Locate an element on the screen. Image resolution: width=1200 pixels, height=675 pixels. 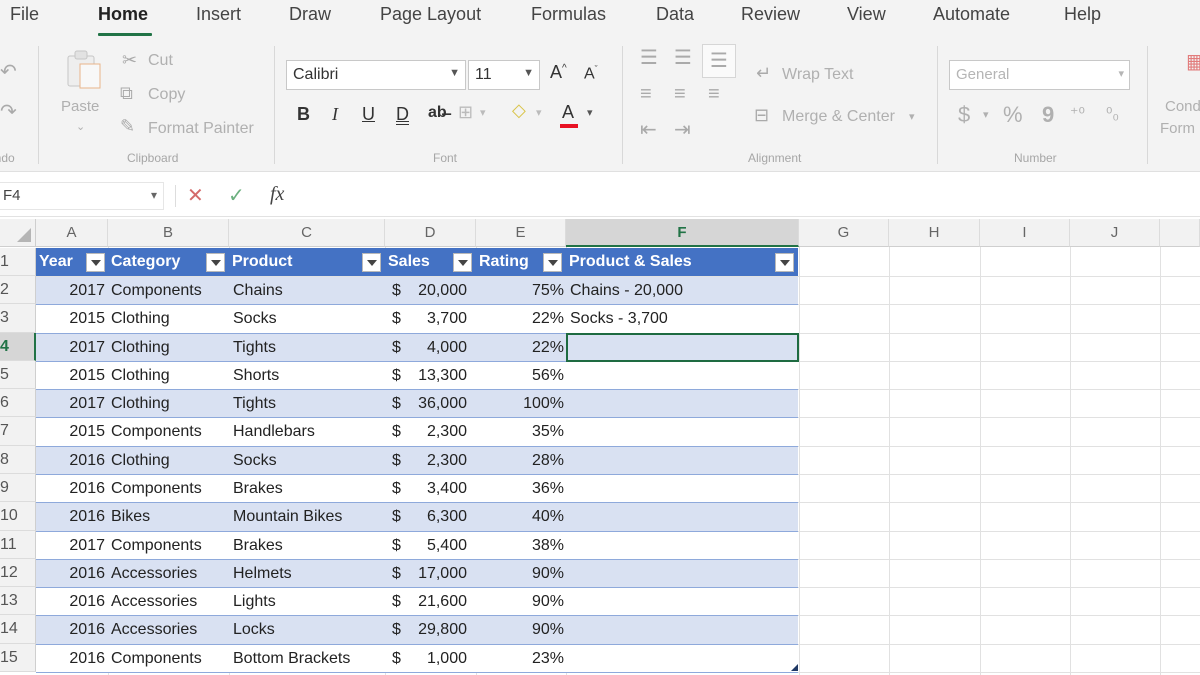
cell-rating: 22% is located at coordinates (520, 319).